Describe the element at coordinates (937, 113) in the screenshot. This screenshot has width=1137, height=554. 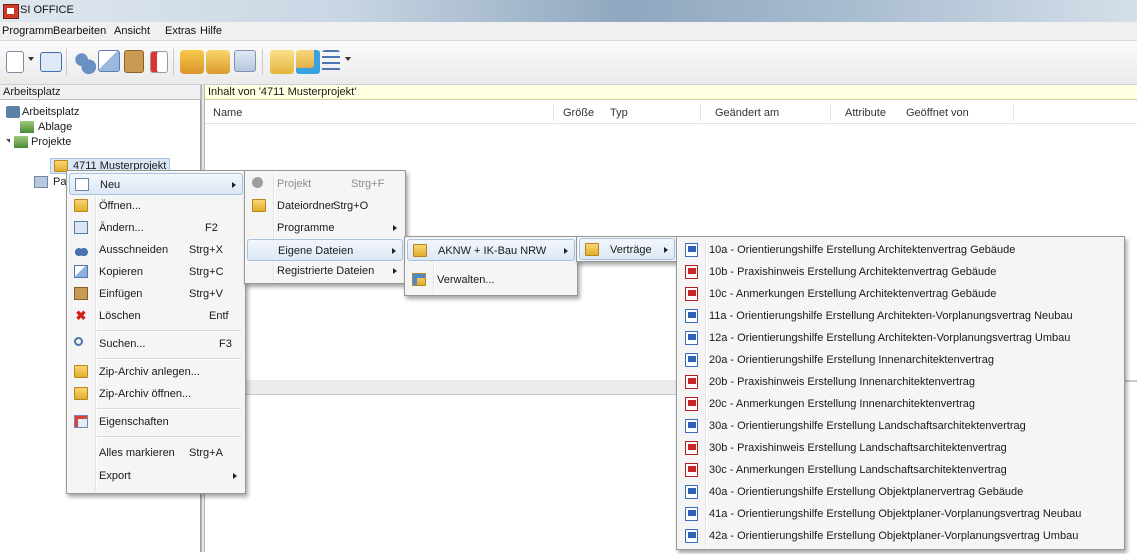
I see `column-opened-by: Geöffnet von` at that location.